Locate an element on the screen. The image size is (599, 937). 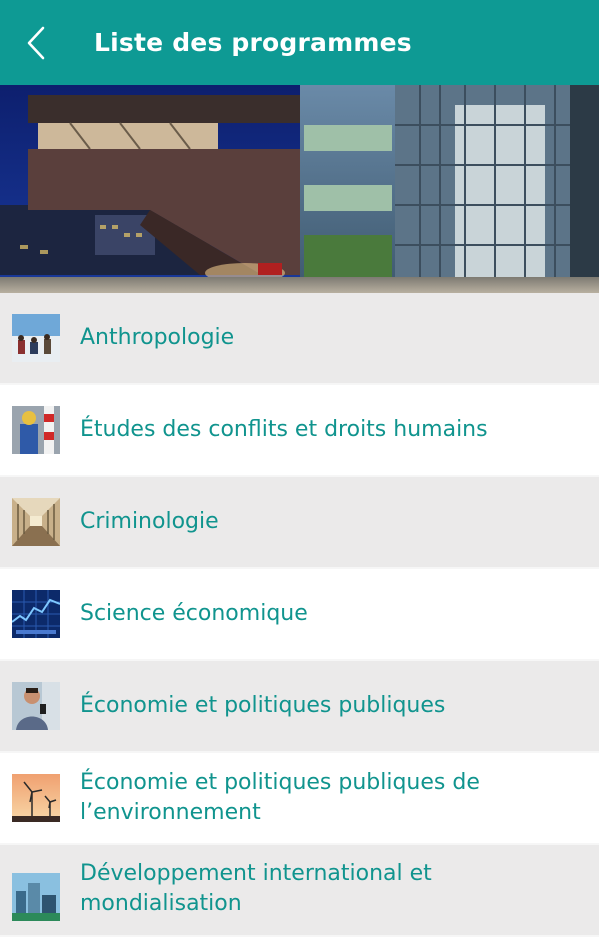
protester-photo is located at coordinates (36, 430).